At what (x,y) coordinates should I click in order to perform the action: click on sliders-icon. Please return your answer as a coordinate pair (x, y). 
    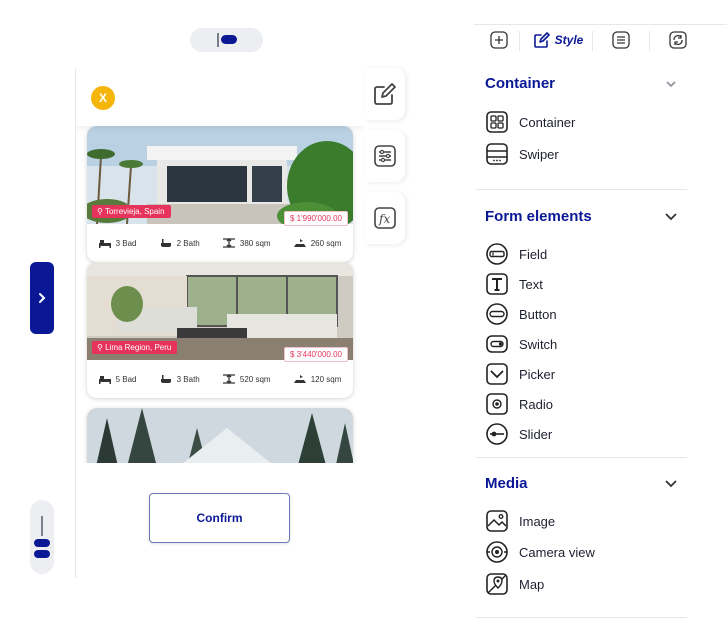
    Looking at the image, I should click on (385, 156).